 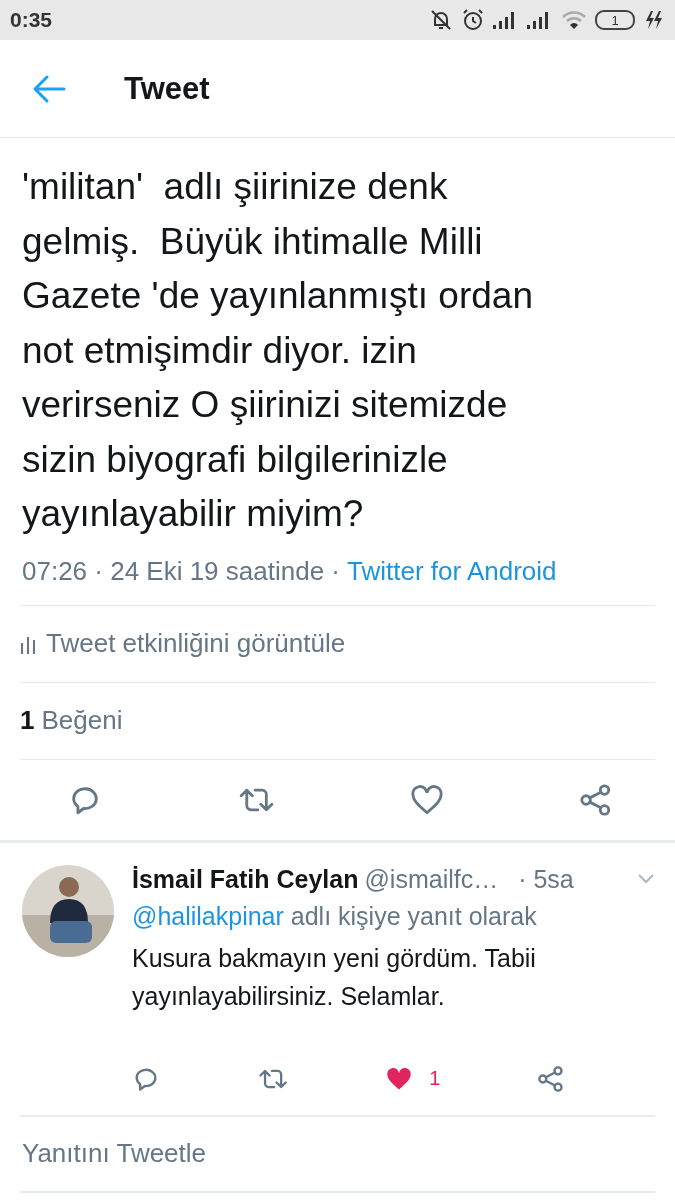 I want to click on like-button, so click(x=427, y=799).